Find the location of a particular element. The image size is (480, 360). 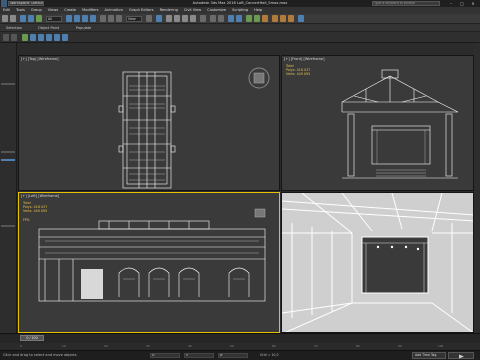

menu-customize: Customize is located at coordinates (216, 10).